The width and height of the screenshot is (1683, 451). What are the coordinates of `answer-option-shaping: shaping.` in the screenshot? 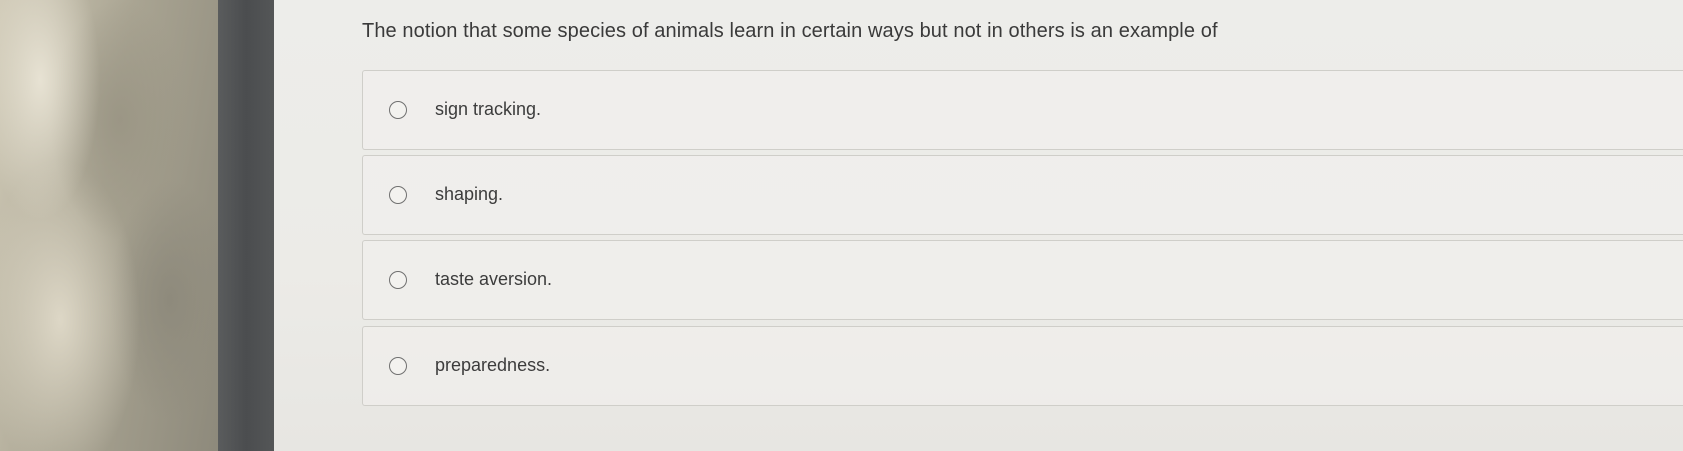 It's located at (1022, 195).